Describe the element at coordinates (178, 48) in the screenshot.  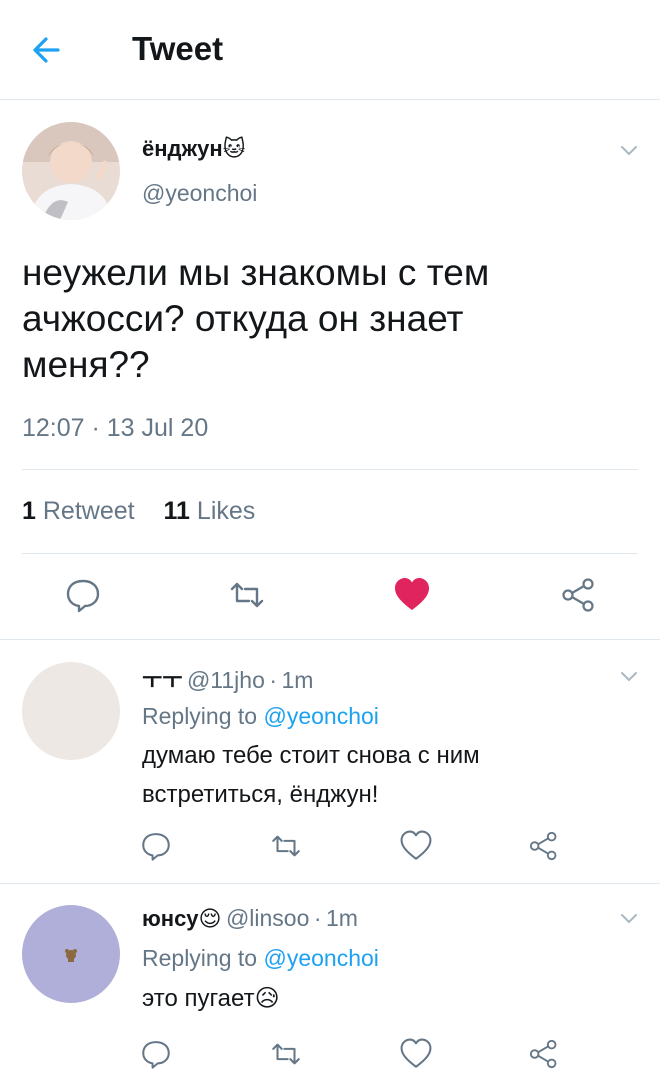
I see `page-title: Tweet` at that location.